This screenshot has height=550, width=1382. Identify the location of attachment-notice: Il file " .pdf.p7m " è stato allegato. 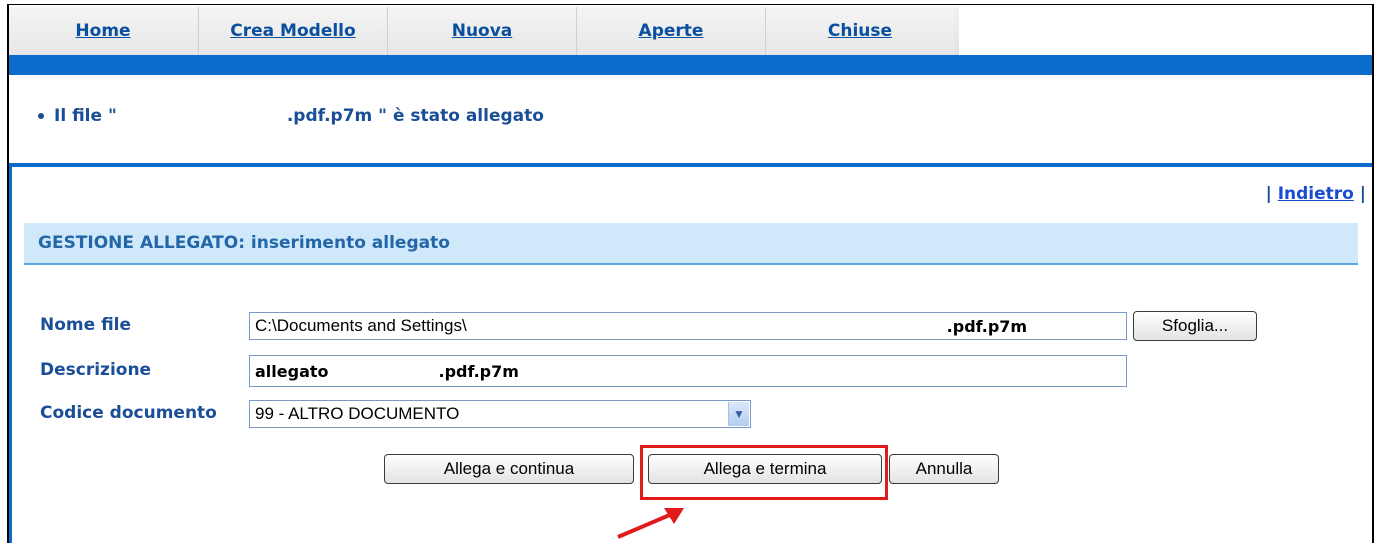
(291, 116).